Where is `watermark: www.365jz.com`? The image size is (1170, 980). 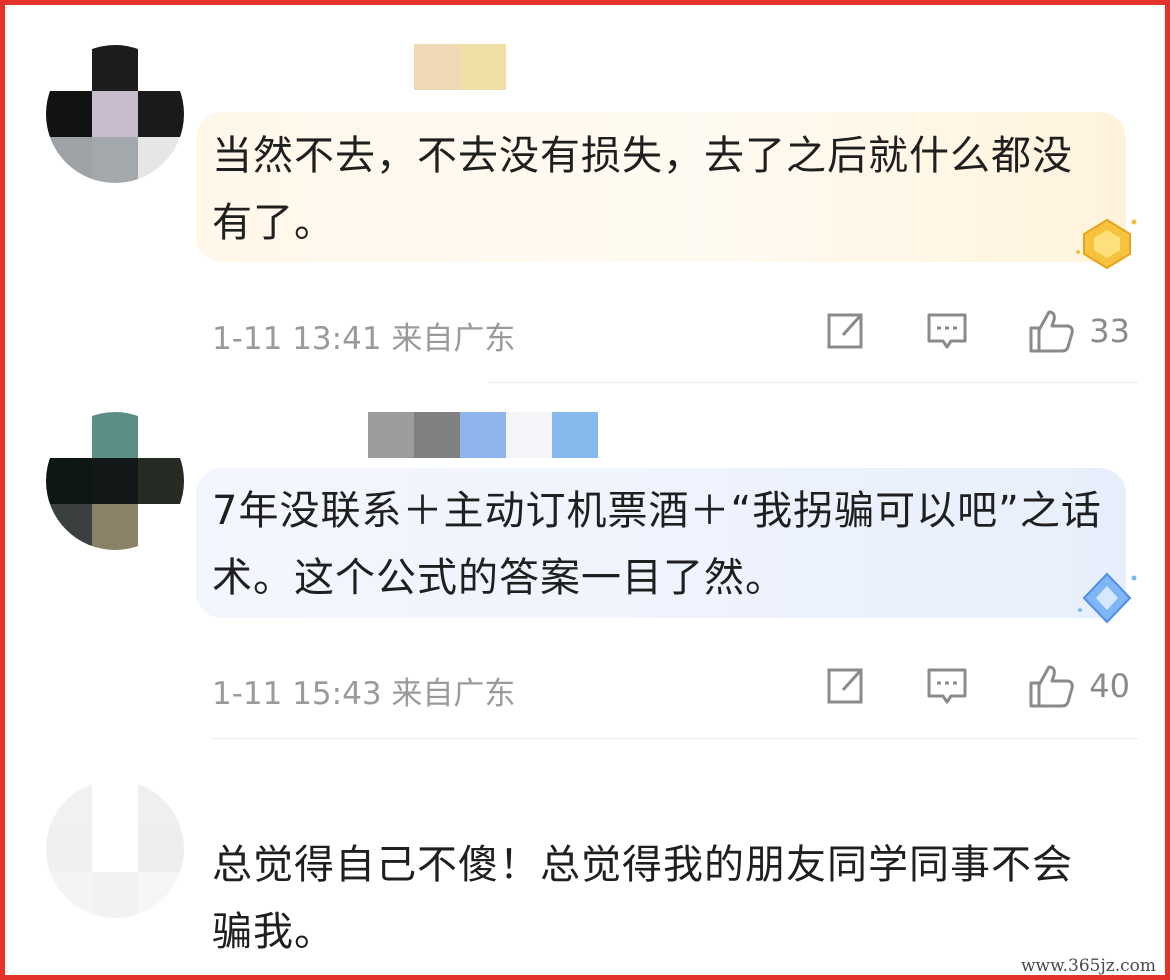
watermark: www.365jz.com is located at coordinates (1088, 966).